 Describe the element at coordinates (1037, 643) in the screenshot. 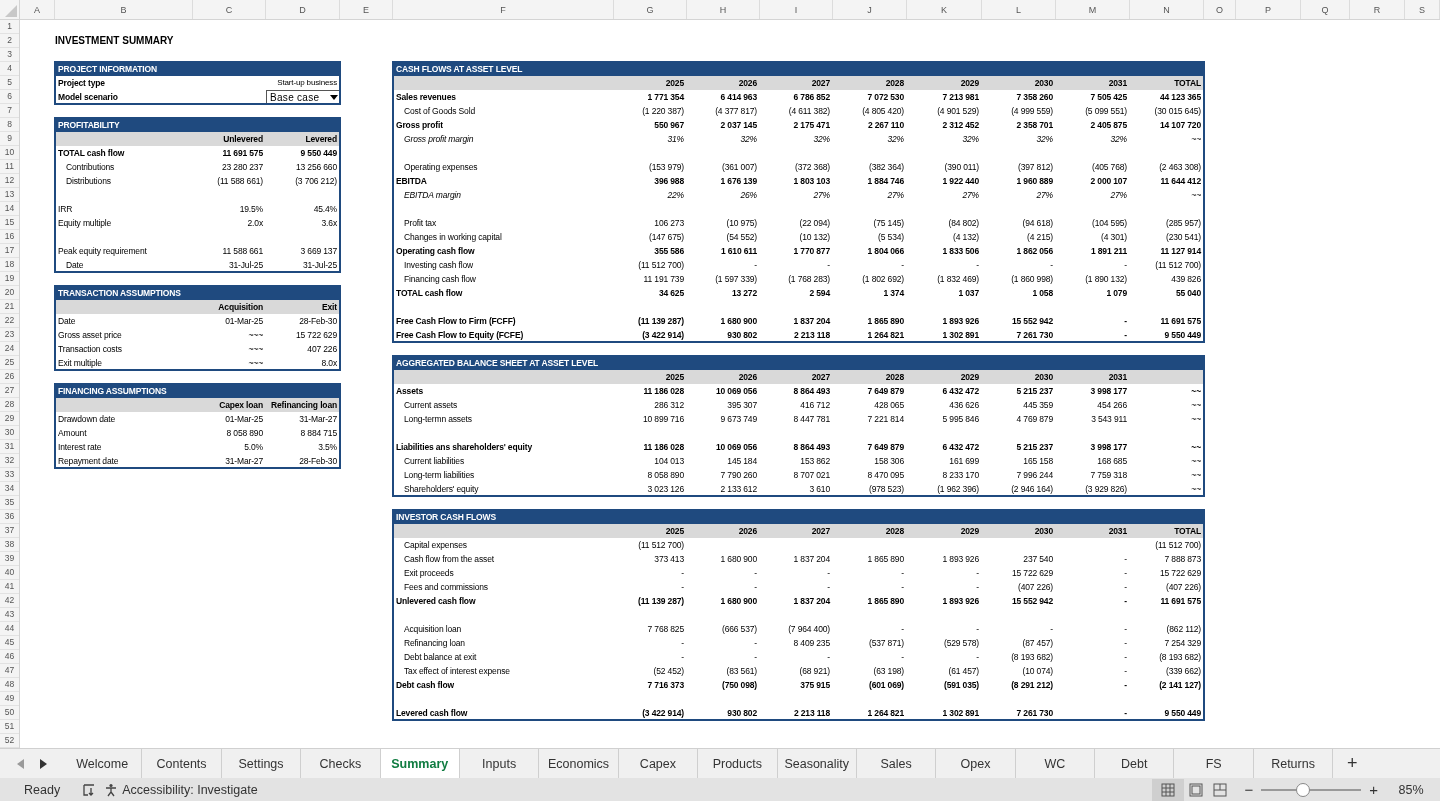

I see `table-cell: (87 457)` at that location.